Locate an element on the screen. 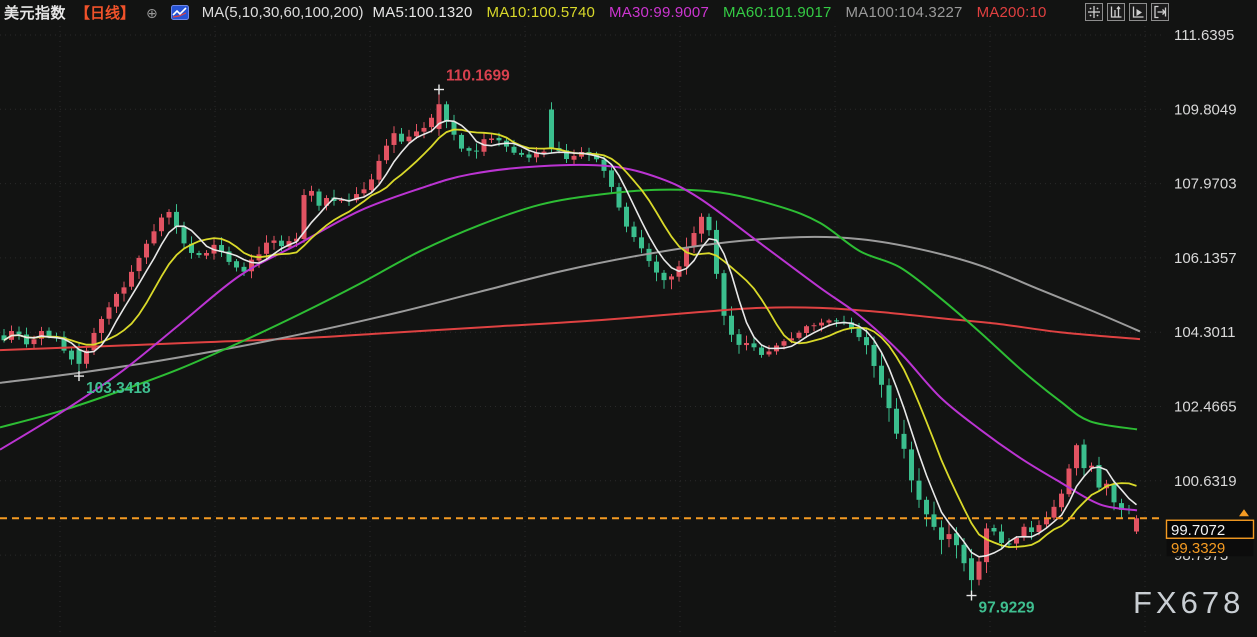  chart-scale-icon is located at coordinates (1116, 12).